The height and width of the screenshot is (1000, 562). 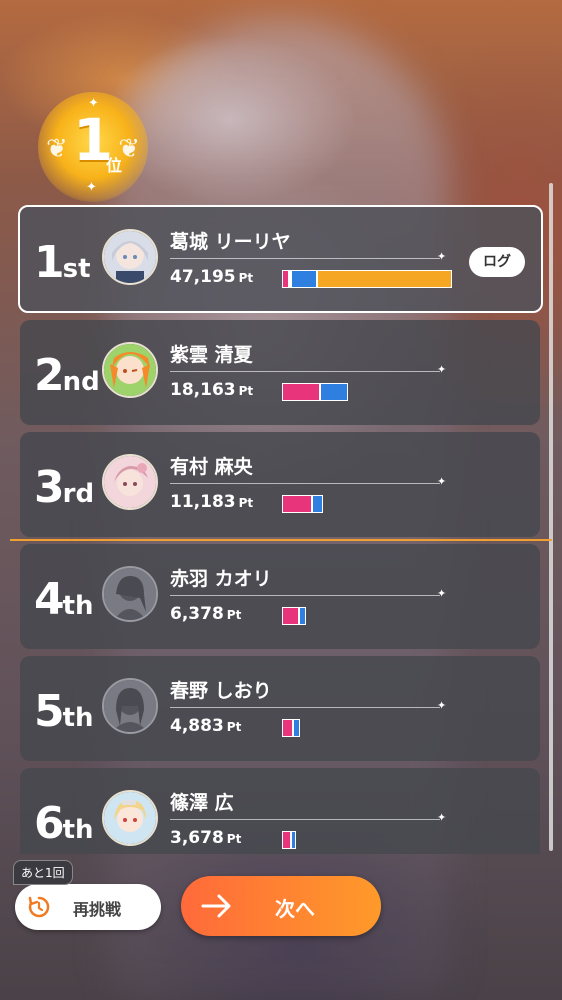 I want to click on points-value: 18,163 Pt, so click(x=212, y=390).